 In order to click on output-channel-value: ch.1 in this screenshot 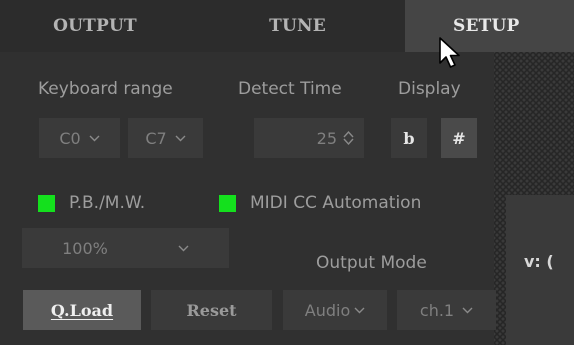, I will do `click(437, 310)`.